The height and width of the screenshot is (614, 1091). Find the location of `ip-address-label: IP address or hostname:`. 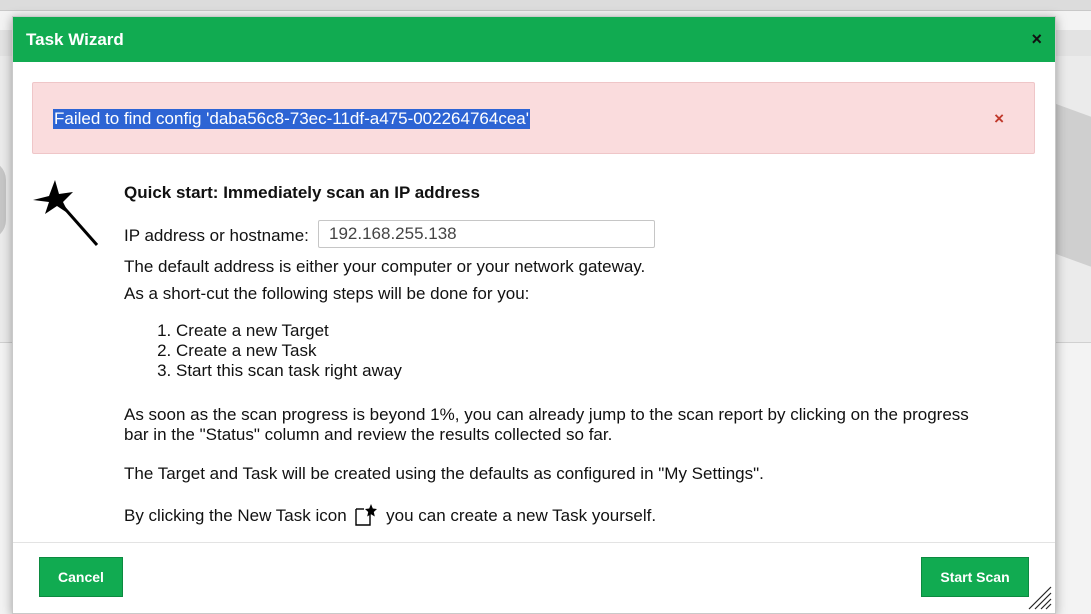

ip-address-label: IP address or hostname: is located at coordinates (216, 235).